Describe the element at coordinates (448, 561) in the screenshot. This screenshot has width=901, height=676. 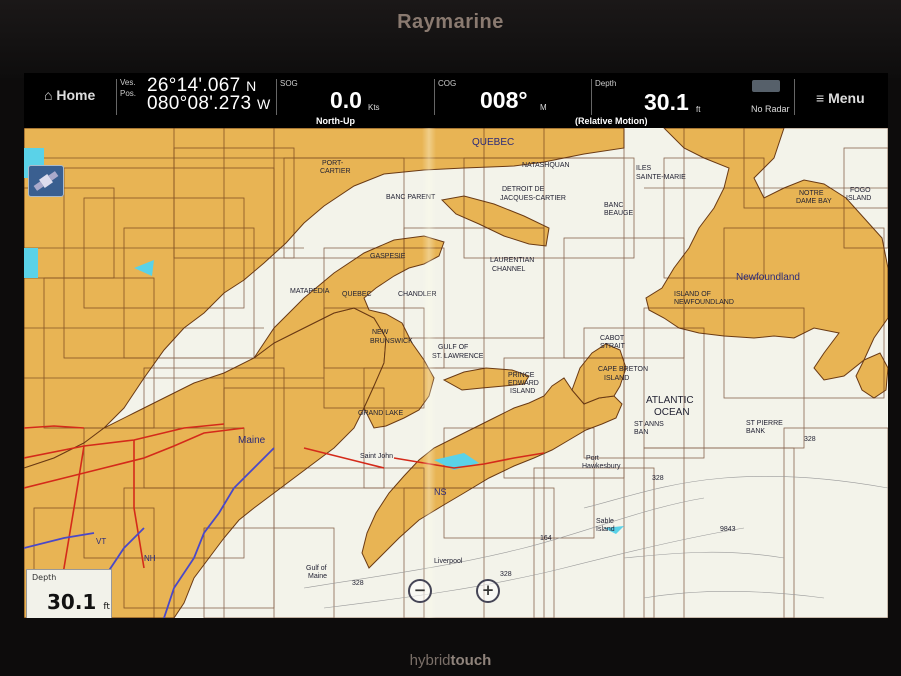
I see `label-liverpool: Liverpool` at that location.